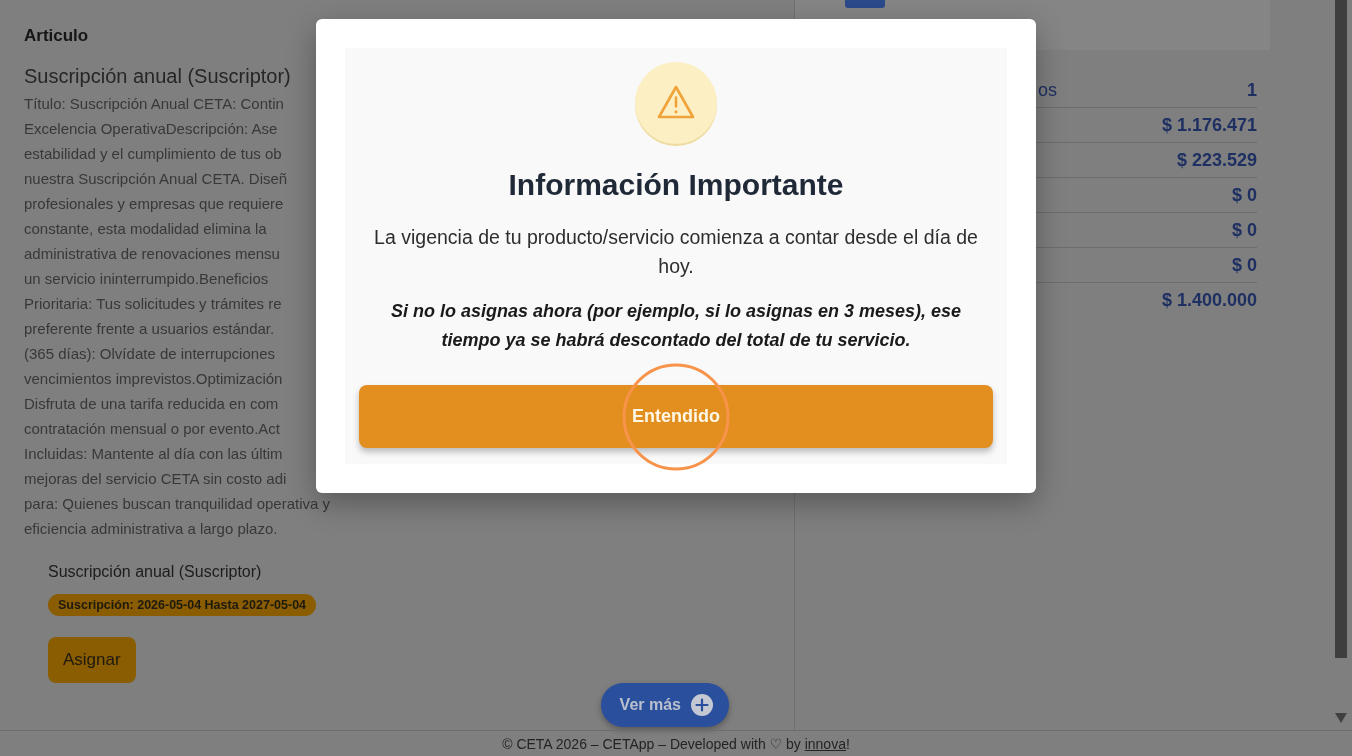  What do you see at coordinates (149, 329) in the screenshot?
I see `description-line: preferente frente a usuarios estándar.` at bounding box center [149, 329].